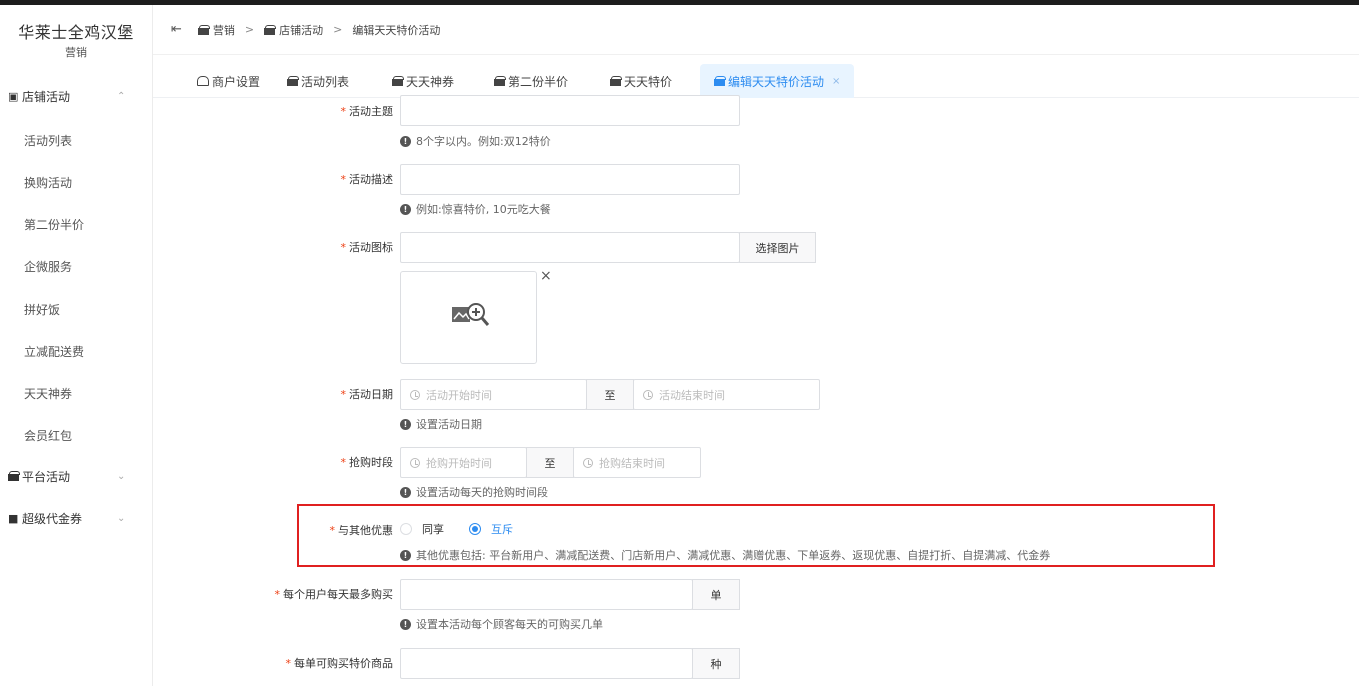 This screenshot has height=686, width=1359. I want to click on tab-daily-special: 天天特价, so click(641, 81).